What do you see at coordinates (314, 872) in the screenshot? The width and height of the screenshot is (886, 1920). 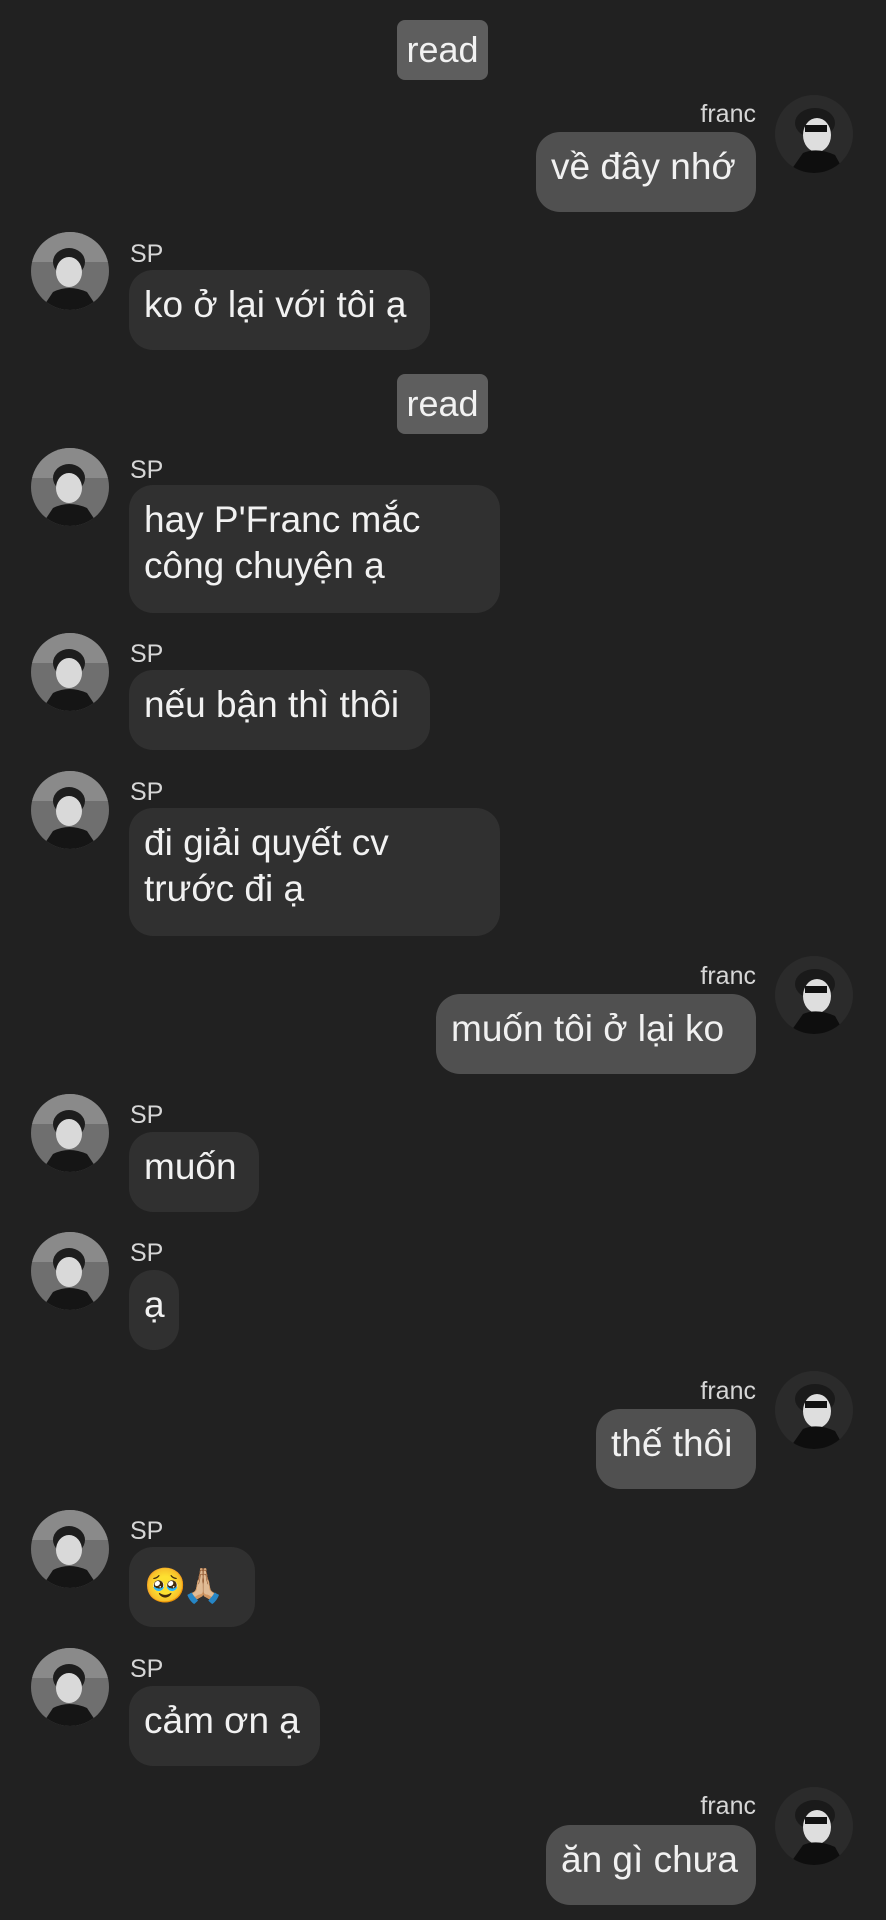 I see `message-bubble: đi giải quyết cv trước đi ạ` at bounding box center [314, 872].